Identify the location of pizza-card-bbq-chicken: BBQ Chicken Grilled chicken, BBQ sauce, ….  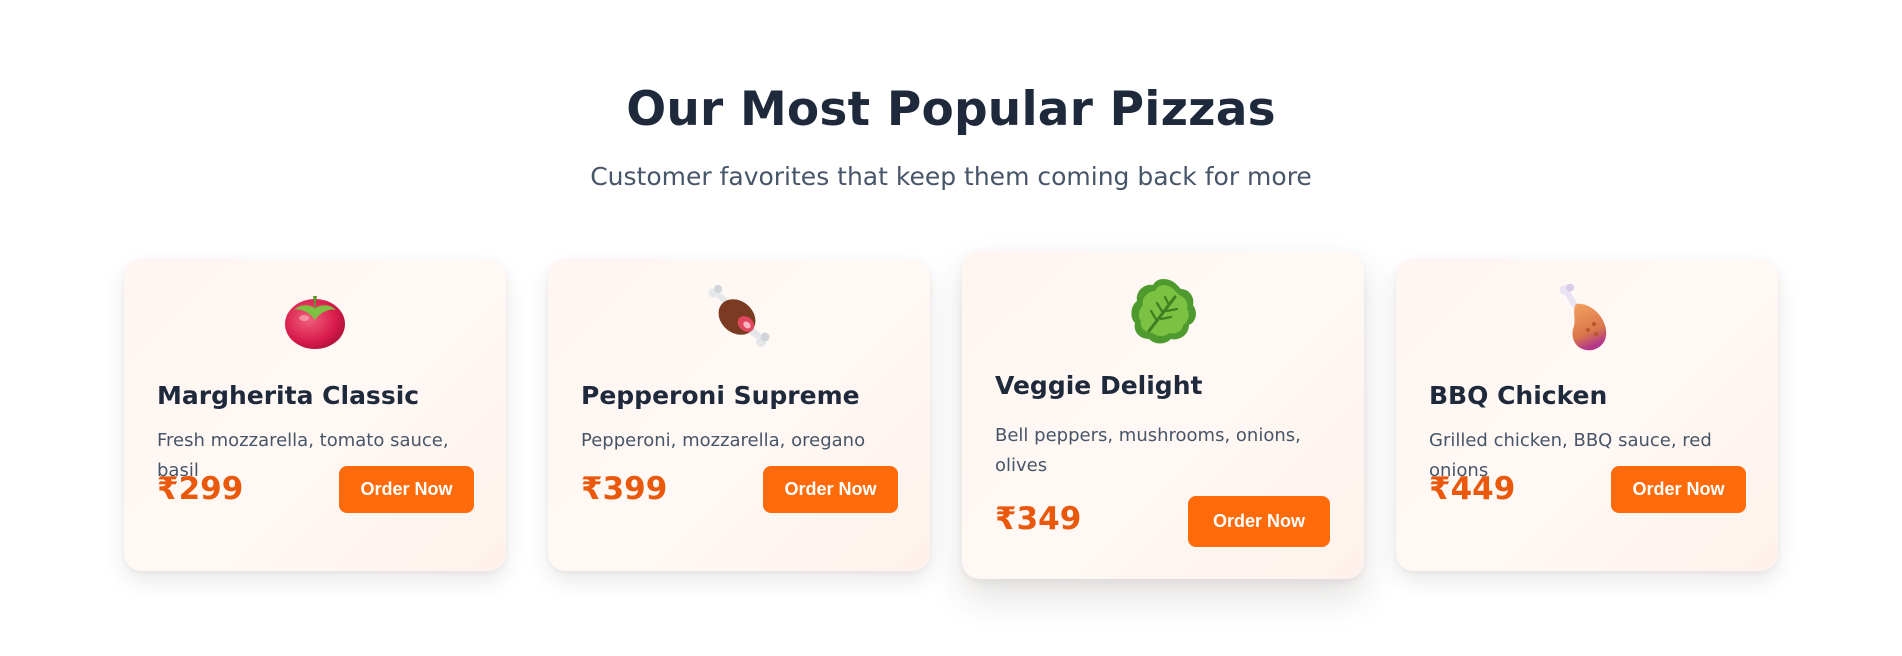
(1587, 415).